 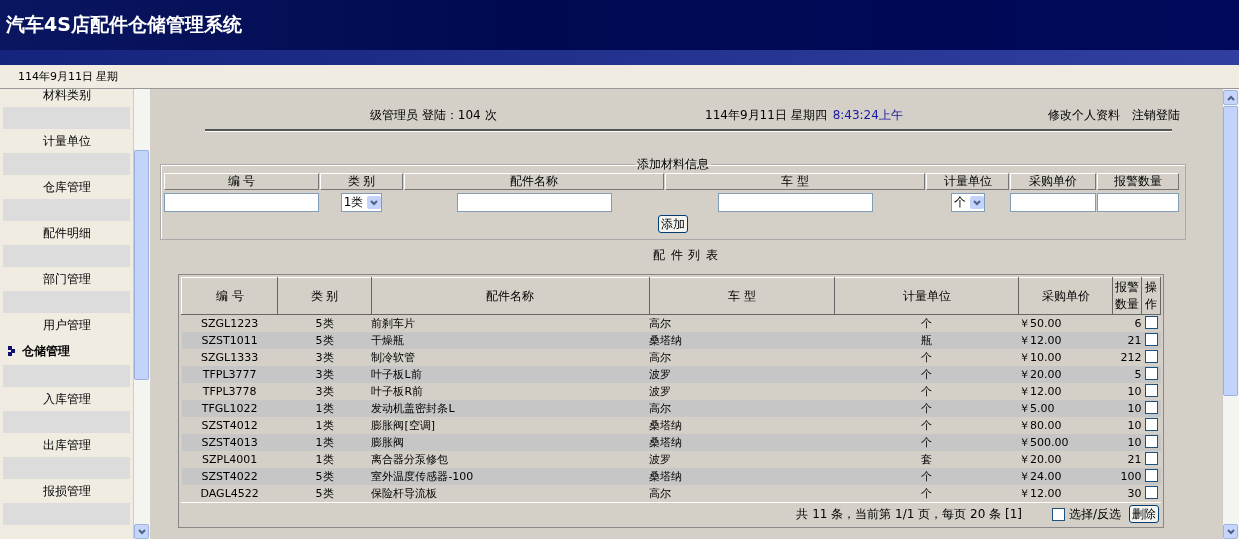 What do you see at coordinates (927, 340) in the screenshot?
I see `table-cell: 瓶` at bounding box center [927, 340].